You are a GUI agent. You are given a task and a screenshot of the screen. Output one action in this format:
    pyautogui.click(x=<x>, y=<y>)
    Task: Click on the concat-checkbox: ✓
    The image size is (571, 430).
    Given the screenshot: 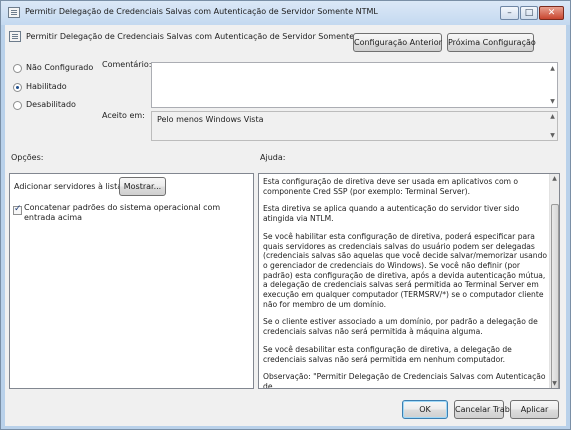 What is the action you would take?
    pyautogui.click(x=17, y=209)
    